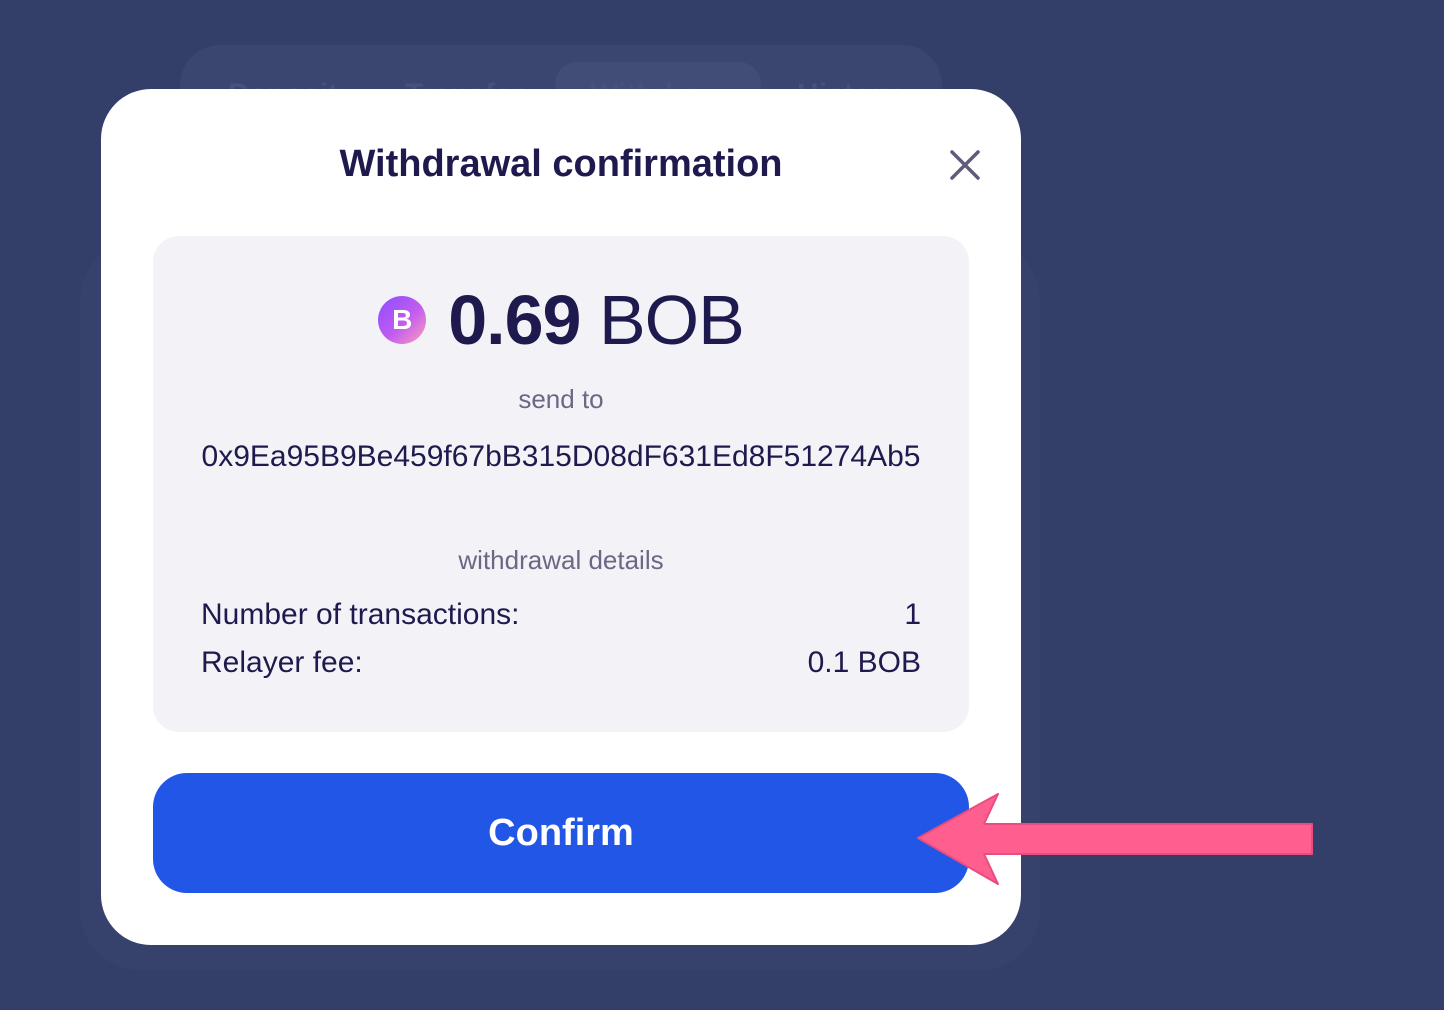 The height and width of the screenshot is (1010, 1444). Describe the element at coordinates (561, 833) in the screenshot. I see `confirm-button: Confirm` at that location.